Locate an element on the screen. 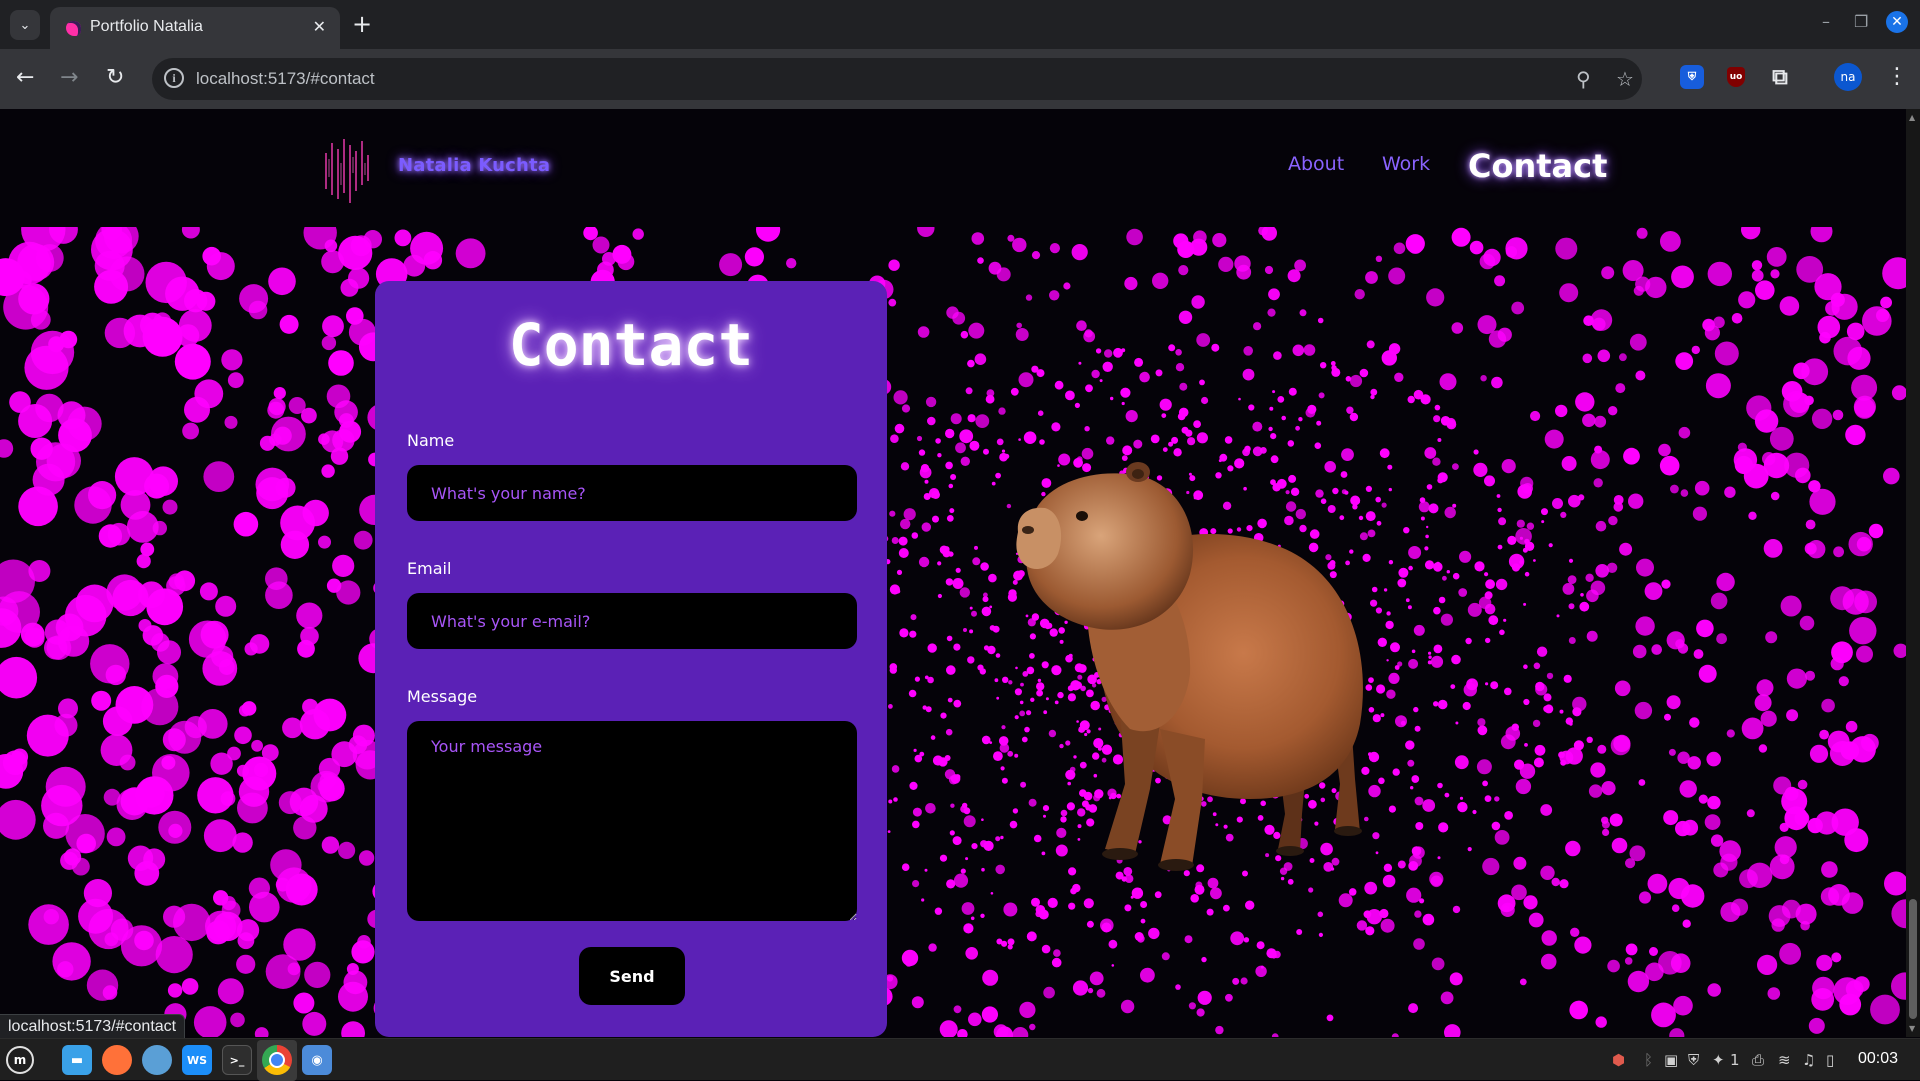 The width and height of the screenshot is (1920, 1081). wifi-icon: ≋ is located at coordinates (1784, 1060).